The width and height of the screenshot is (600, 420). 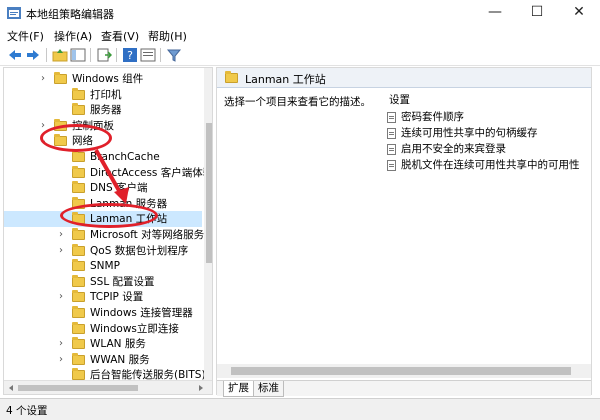 I want to click on annotation-arrow, so click(x=111, y=176).